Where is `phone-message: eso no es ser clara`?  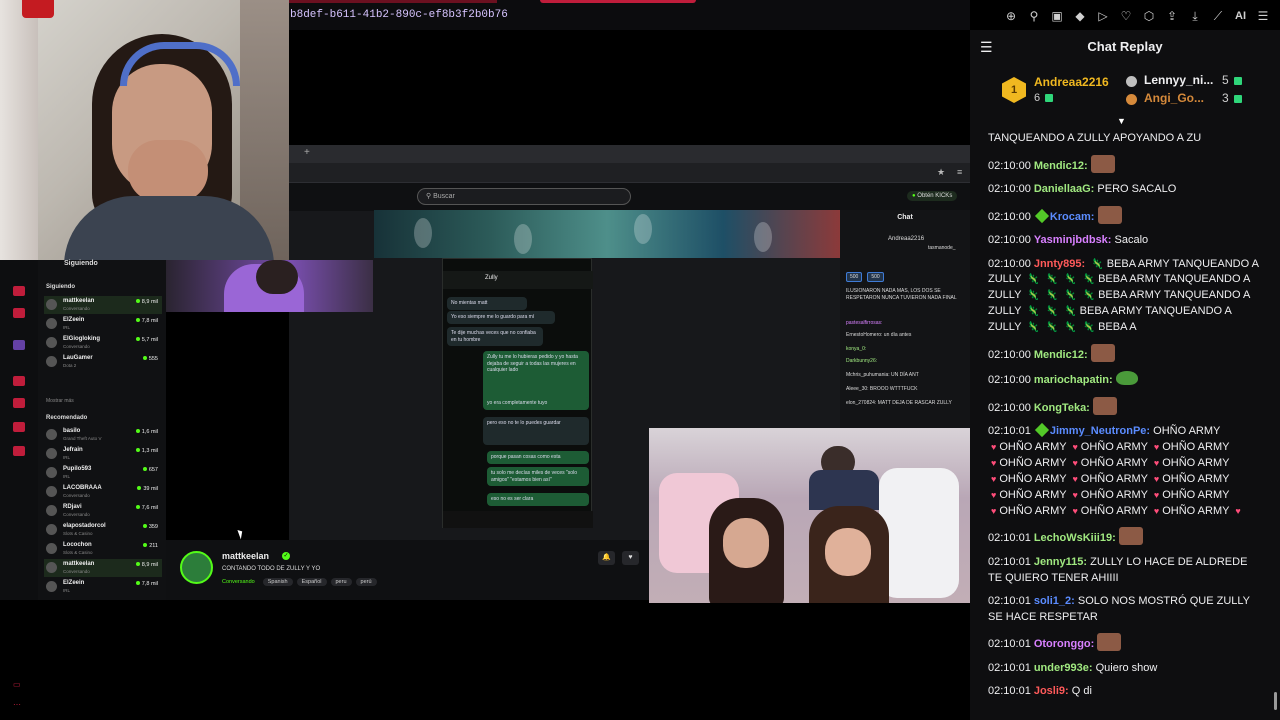 phone-message: eso no es ser clara is located at coordinates (538, 499).